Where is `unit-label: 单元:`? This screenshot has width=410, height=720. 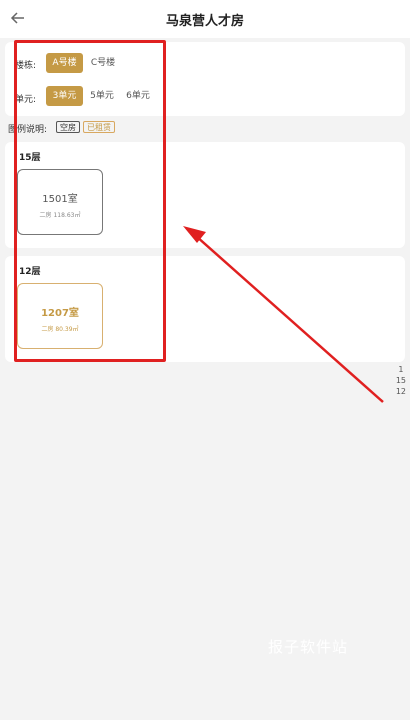 unit-label: 单元: is located at coordinates (26, 100).